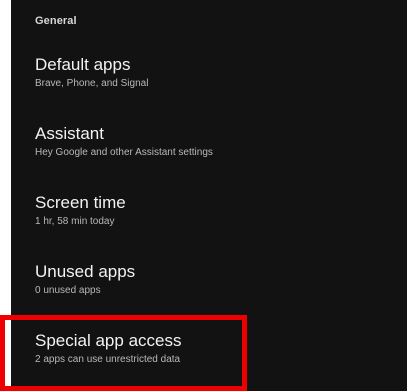 Image resolution: width=407 pixels, height=391 pixels. What do you see at coordinates (69, 133) in the screenshot?
I see `item-title: Assistant` at bounding box center [69, 133].